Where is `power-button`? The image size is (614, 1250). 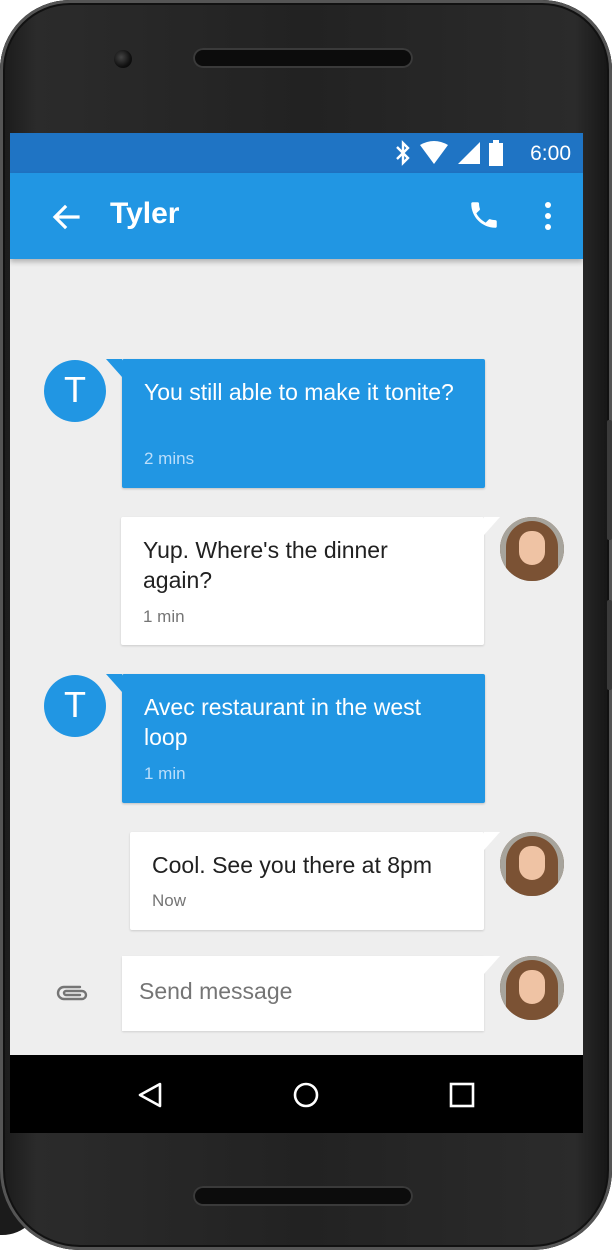
power-button is located at coordinates (609, 645).